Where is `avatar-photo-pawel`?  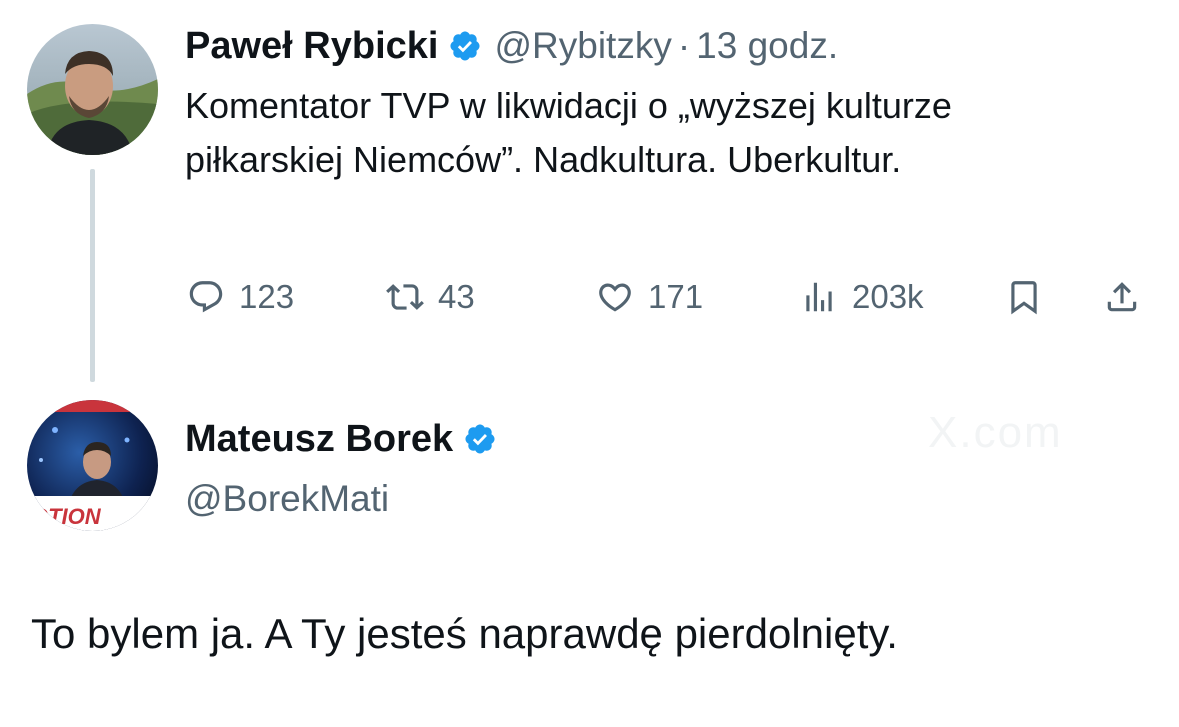
avatar-photo-pawel is located at coordinates (92, 89).